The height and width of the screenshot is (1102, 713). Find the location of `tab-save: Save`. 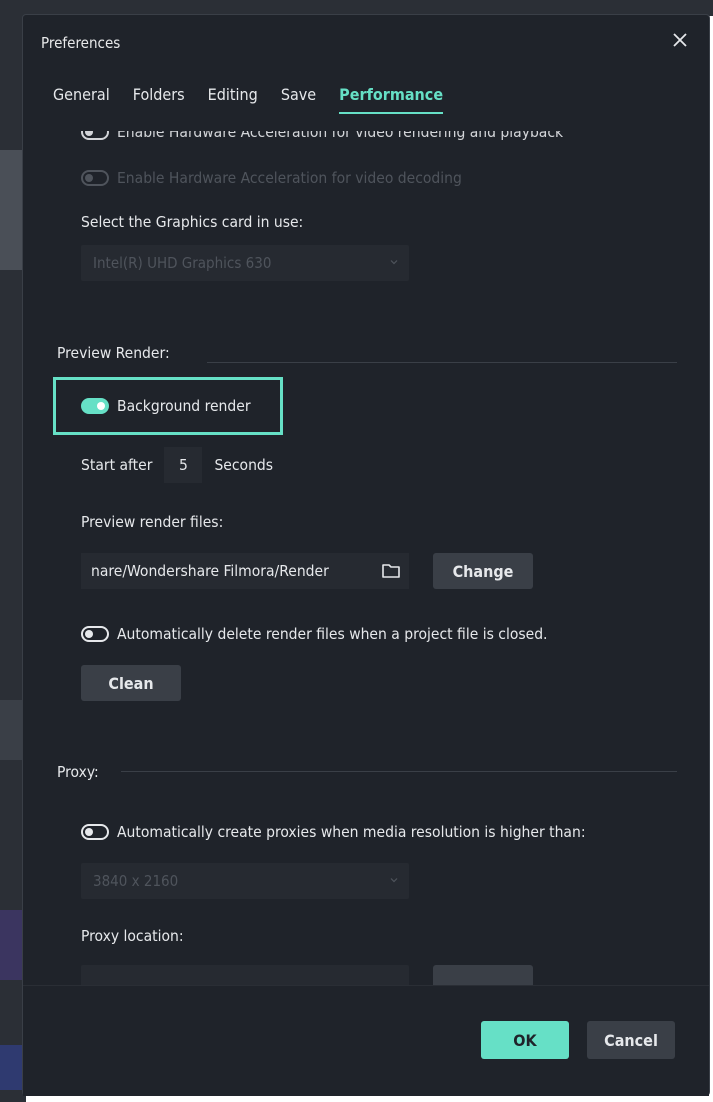

tab-save: Save is located at coordinates (298, 99).